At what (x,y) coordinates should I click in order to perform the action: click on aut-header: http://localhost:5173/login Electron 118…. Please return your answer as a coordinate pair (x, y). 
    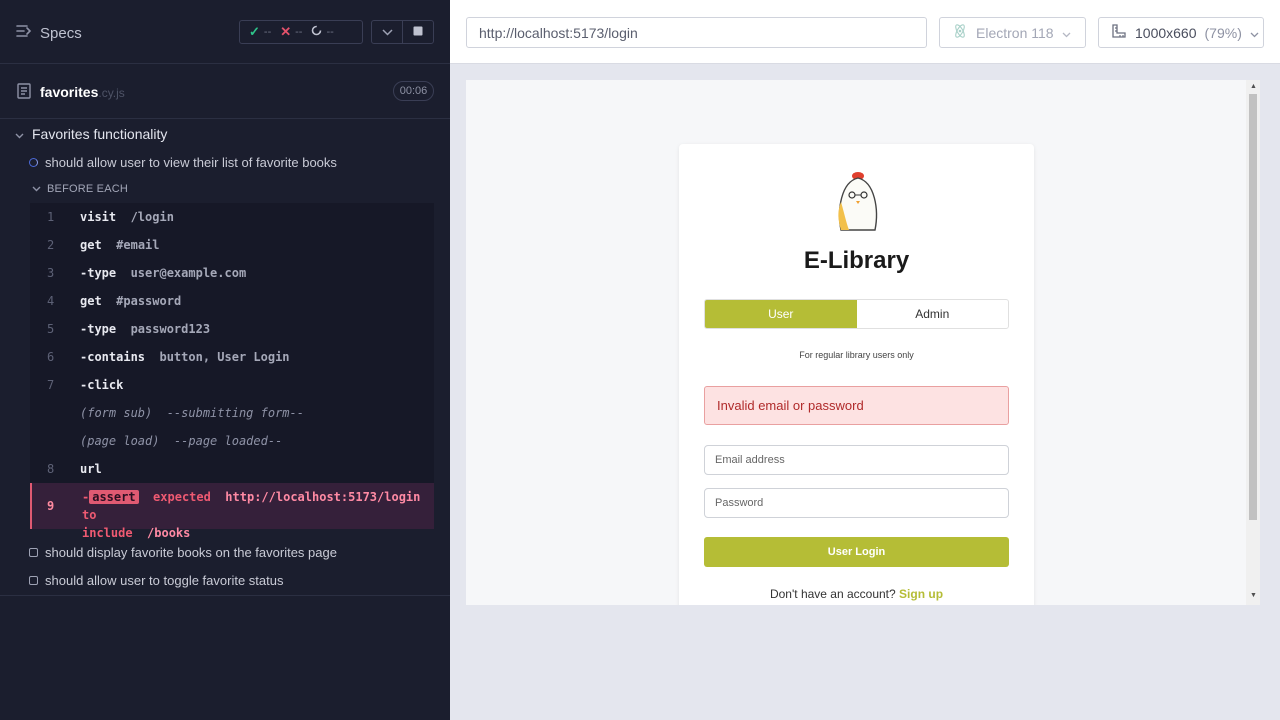
    Looking at the image, I should click on (865, 32).